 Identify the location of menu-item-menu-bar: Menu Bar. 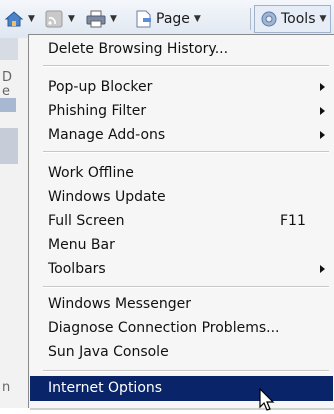
(181, 245).